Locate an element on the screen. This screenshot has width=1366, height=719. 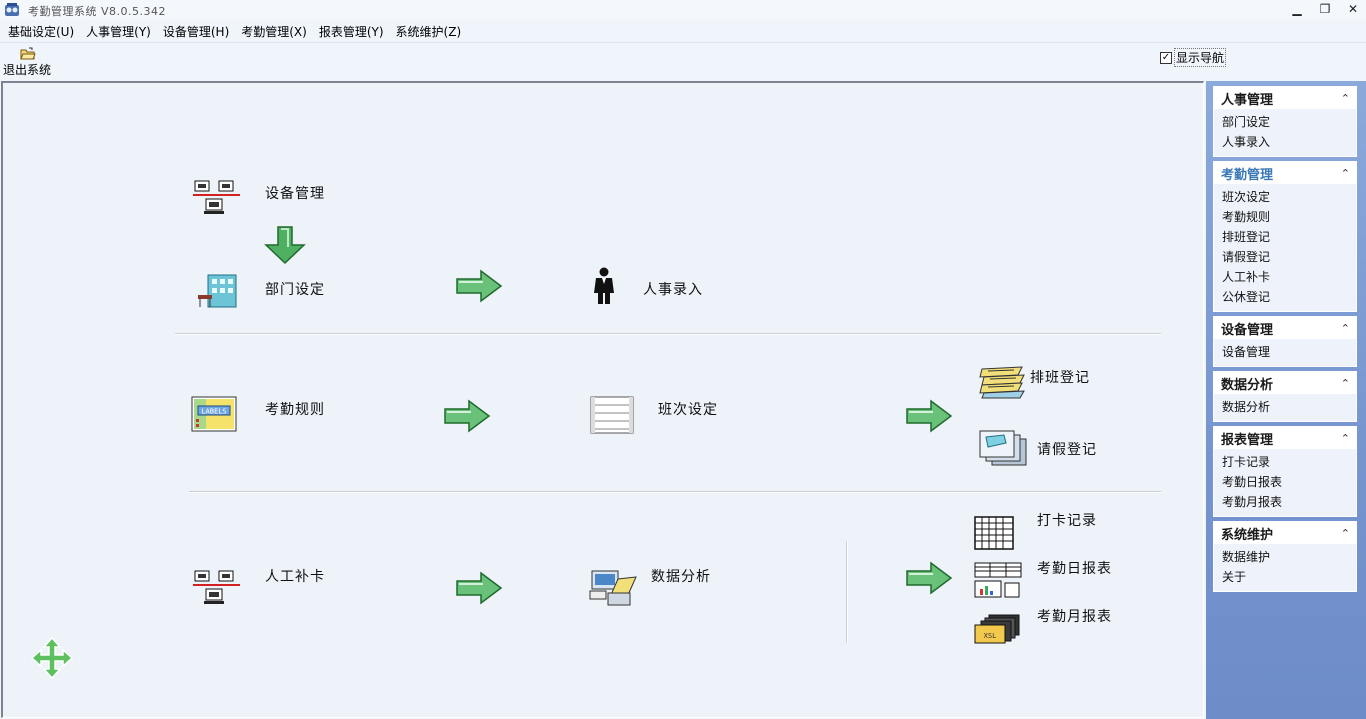
label-department: 部门设定 is located at coordinates (295, 290).